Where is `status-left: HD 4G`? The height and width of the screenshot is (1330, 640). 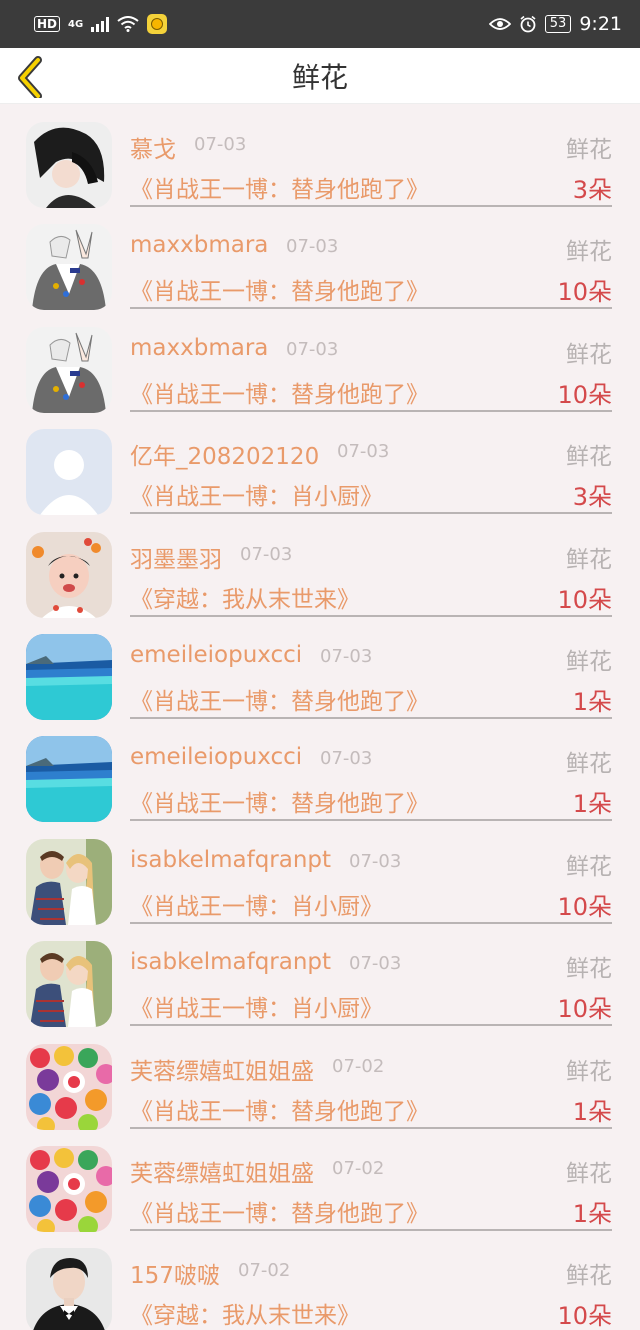
status-left: HD 4G is located at coordinates (101, 24).